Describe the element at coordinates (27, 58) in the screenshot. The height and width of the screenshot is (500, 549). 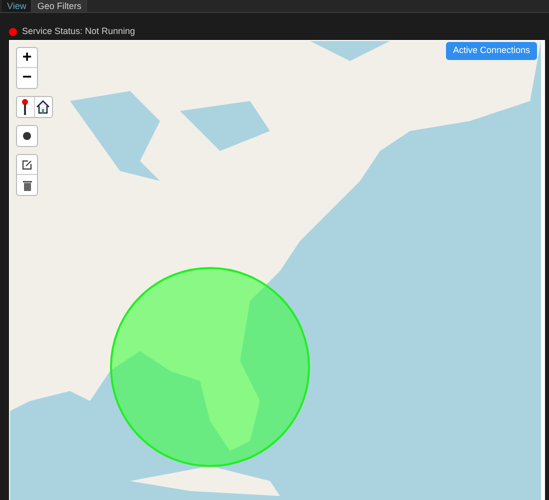
I see `zoom-in-button: +` at that location.